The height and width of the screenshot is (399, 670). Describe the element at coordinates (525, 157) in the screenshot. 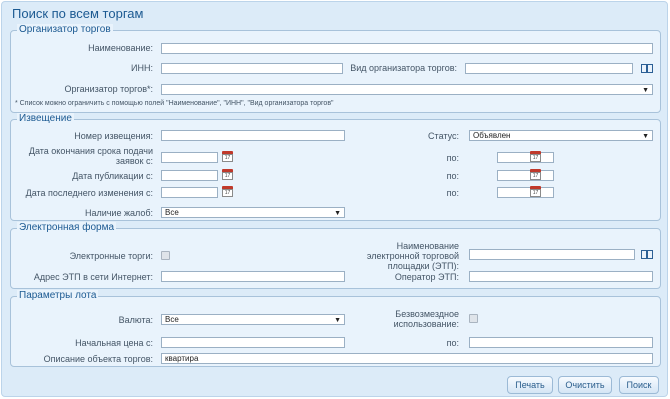

I see `deadline-to-input` at that location.